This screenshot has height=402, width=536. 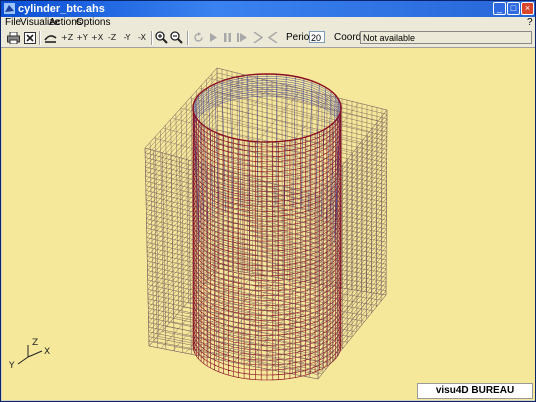 I want to click on view-plus-y-button: +Y, so click(x=82, y=38).